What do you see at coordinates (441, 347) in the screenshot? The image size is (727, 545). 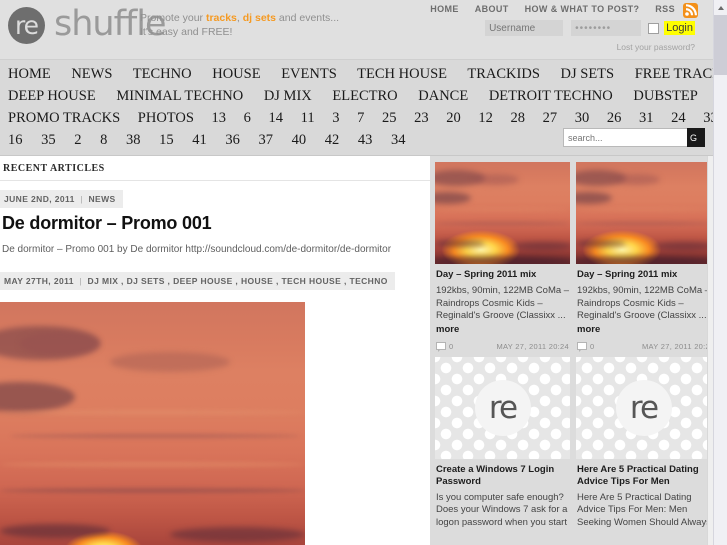 I see `comment-icon` at bounding box center [441, 347].